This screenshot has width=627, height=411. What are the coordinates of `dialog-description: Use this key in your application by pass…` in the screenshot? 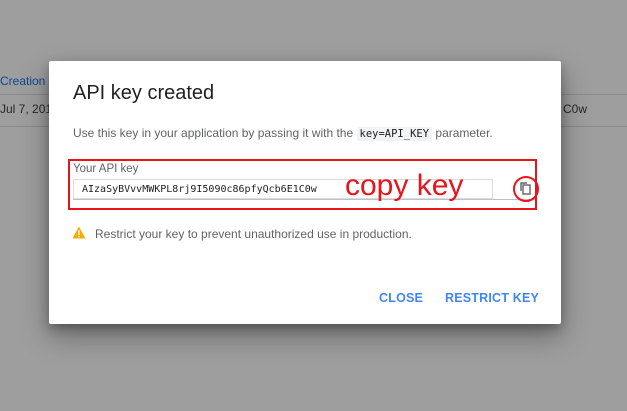 It's located at (283, 133).